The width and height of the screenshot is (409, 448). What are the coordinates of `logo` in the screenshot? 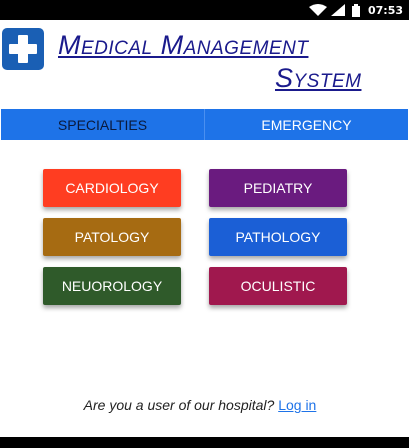 It's located at (23, 49).